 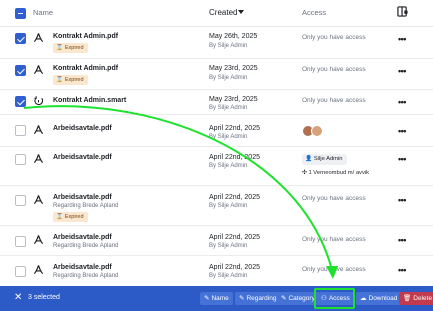 I want to click on cloud-download-icon: ☁, so click(x=363, y=298).